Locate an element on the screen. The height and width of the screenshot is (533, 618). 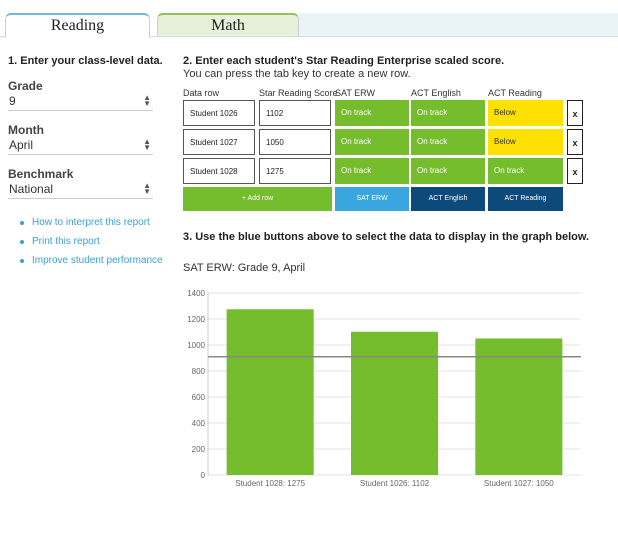
col-act-english: ACT English is located at coordinates (436, 93).